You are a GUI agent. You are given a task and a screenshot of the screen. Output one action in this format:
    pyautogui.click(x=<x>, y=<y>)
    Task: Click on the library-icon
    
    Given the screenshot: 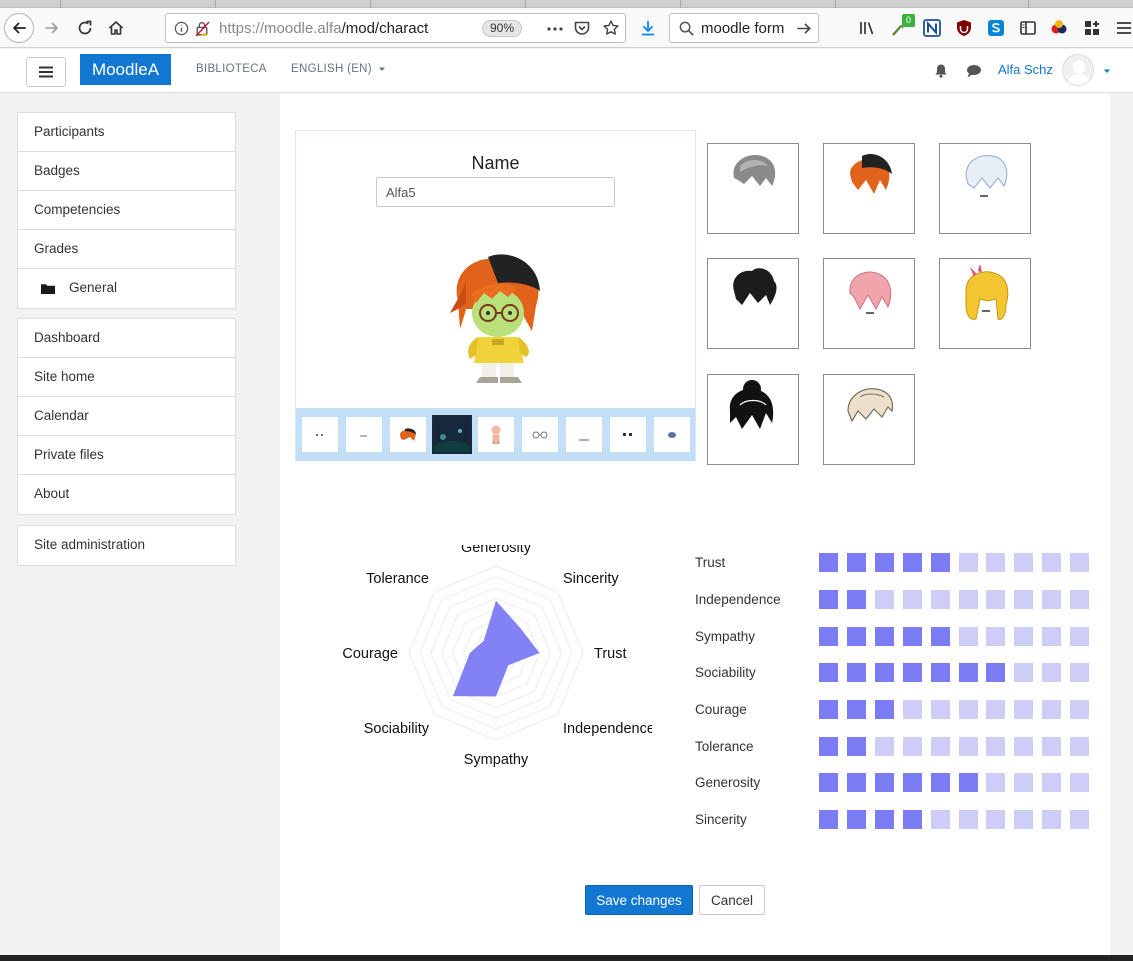 What is the action you would take?
    pyautogui.click(x=867, y=28)
    